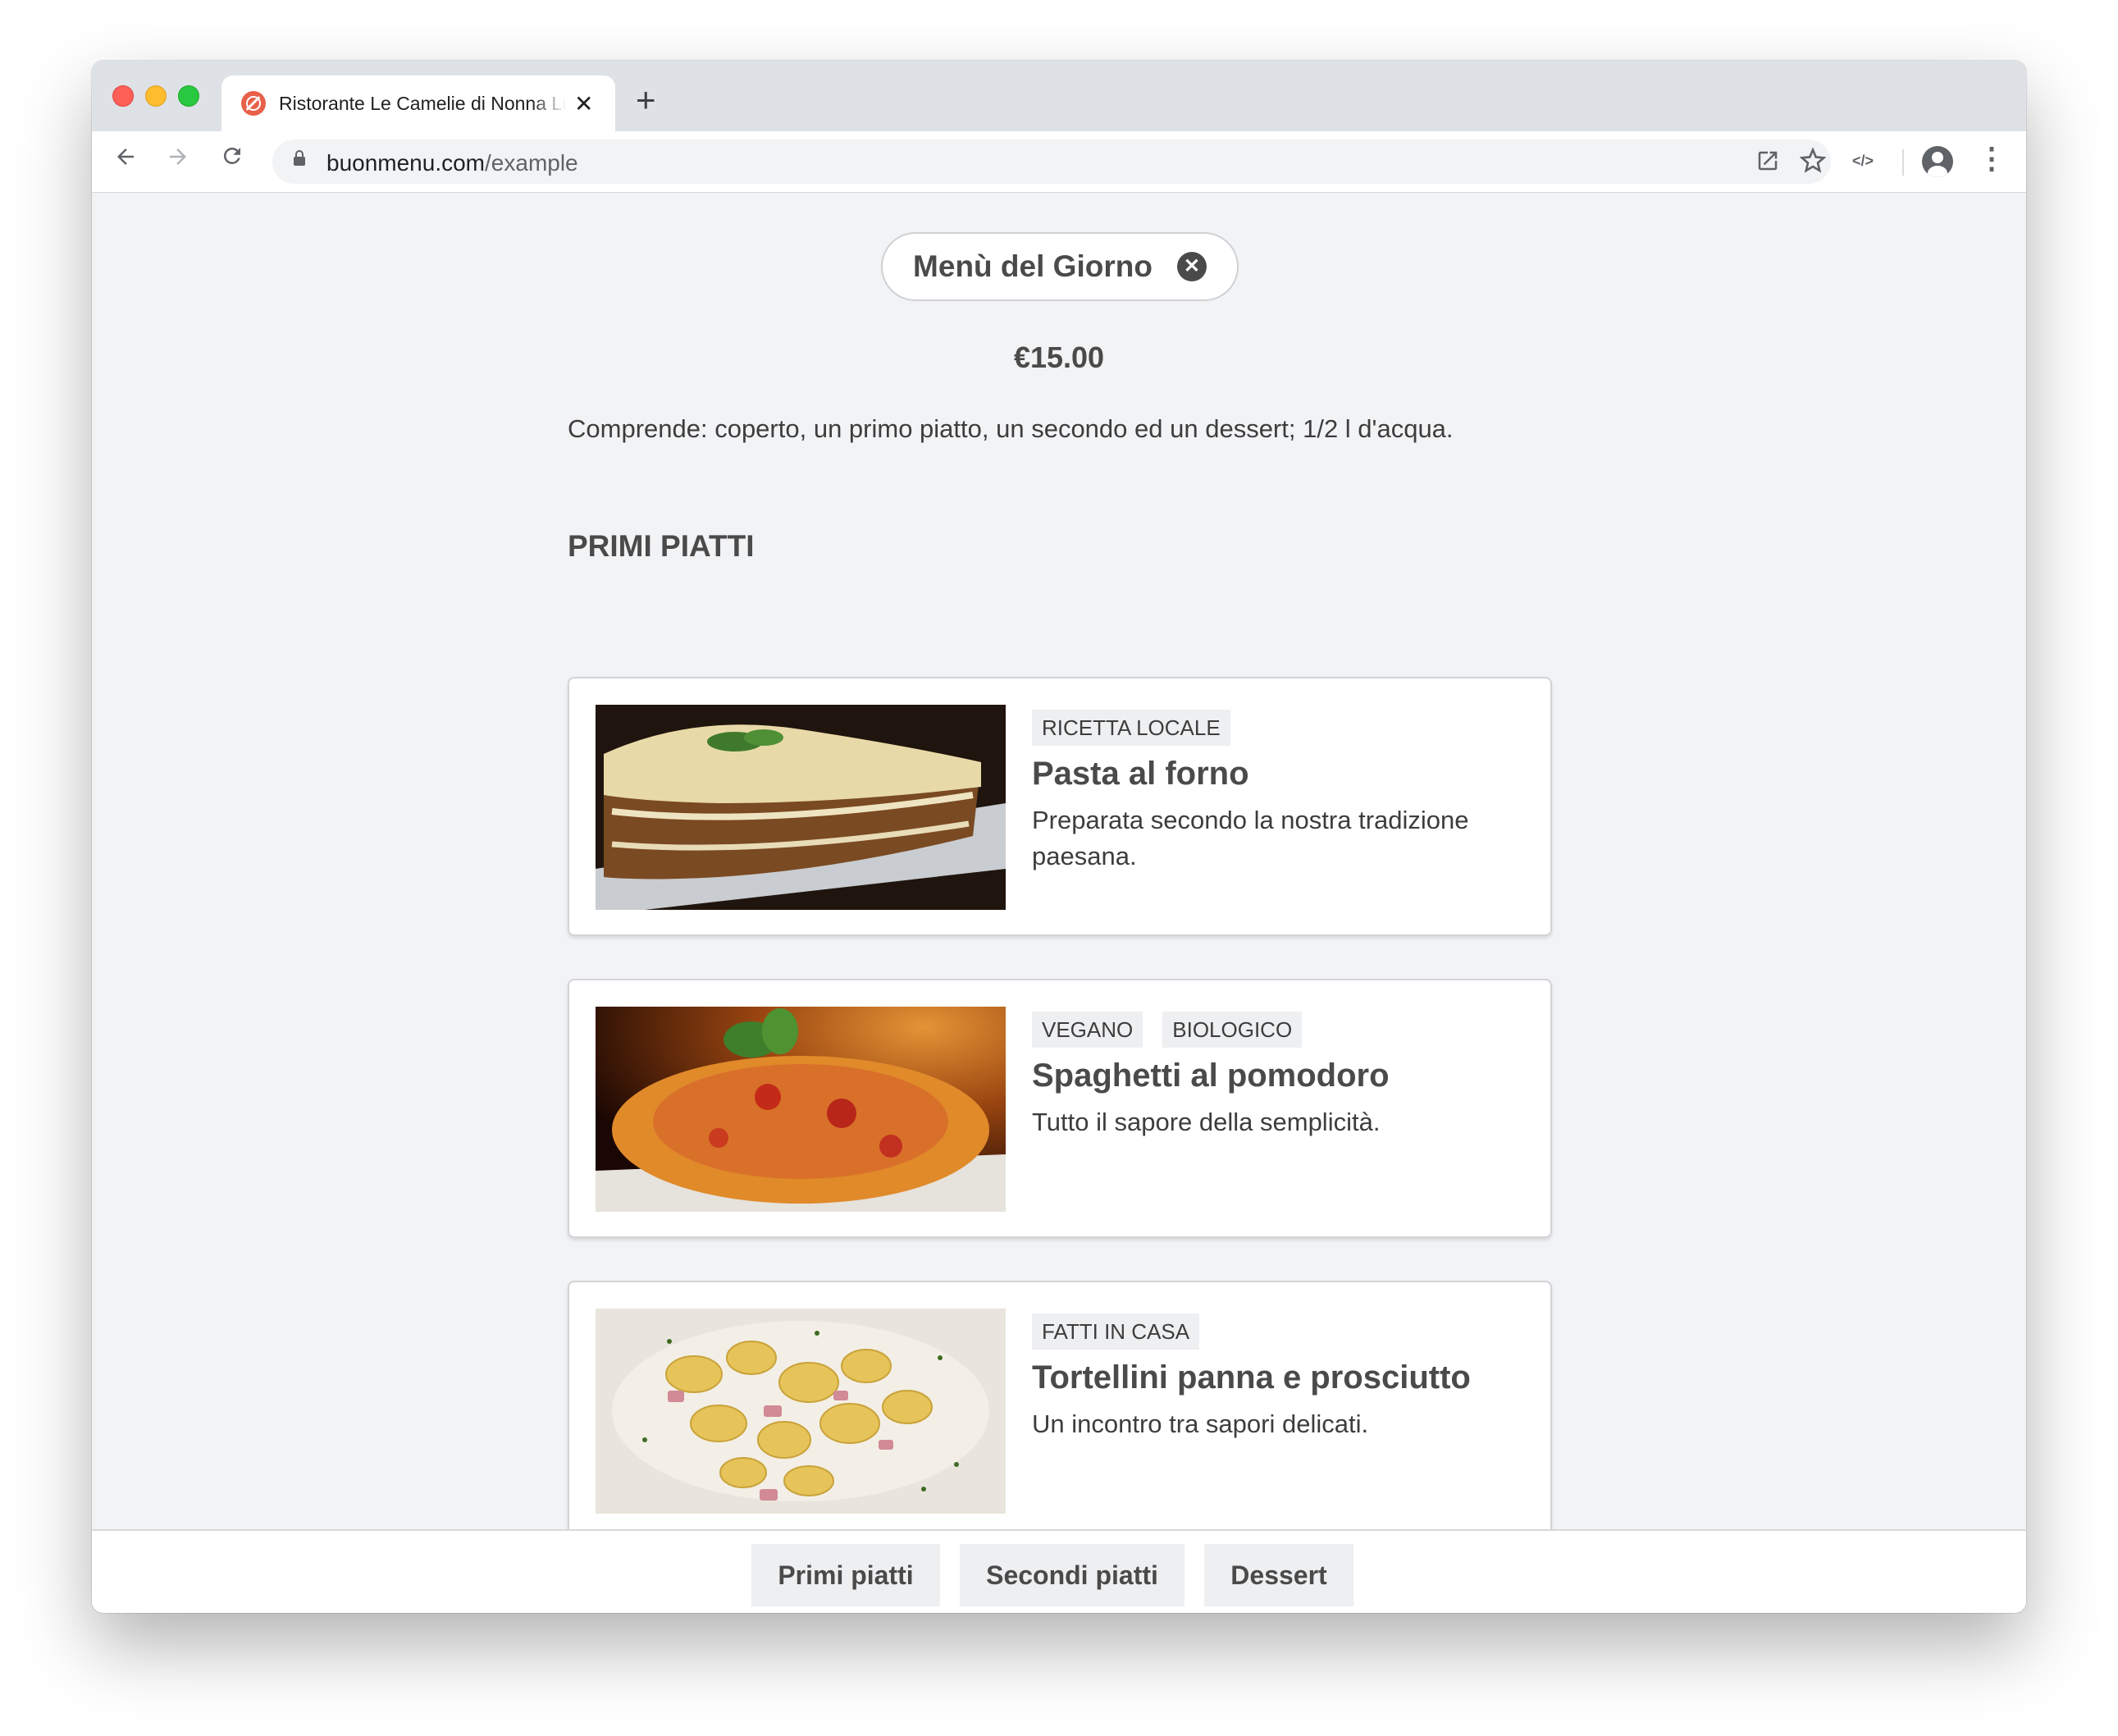 Image resolution: width=2118 pixels, height=1736 pixels. I want to click on code-icon: </>, so click(1863, 161).